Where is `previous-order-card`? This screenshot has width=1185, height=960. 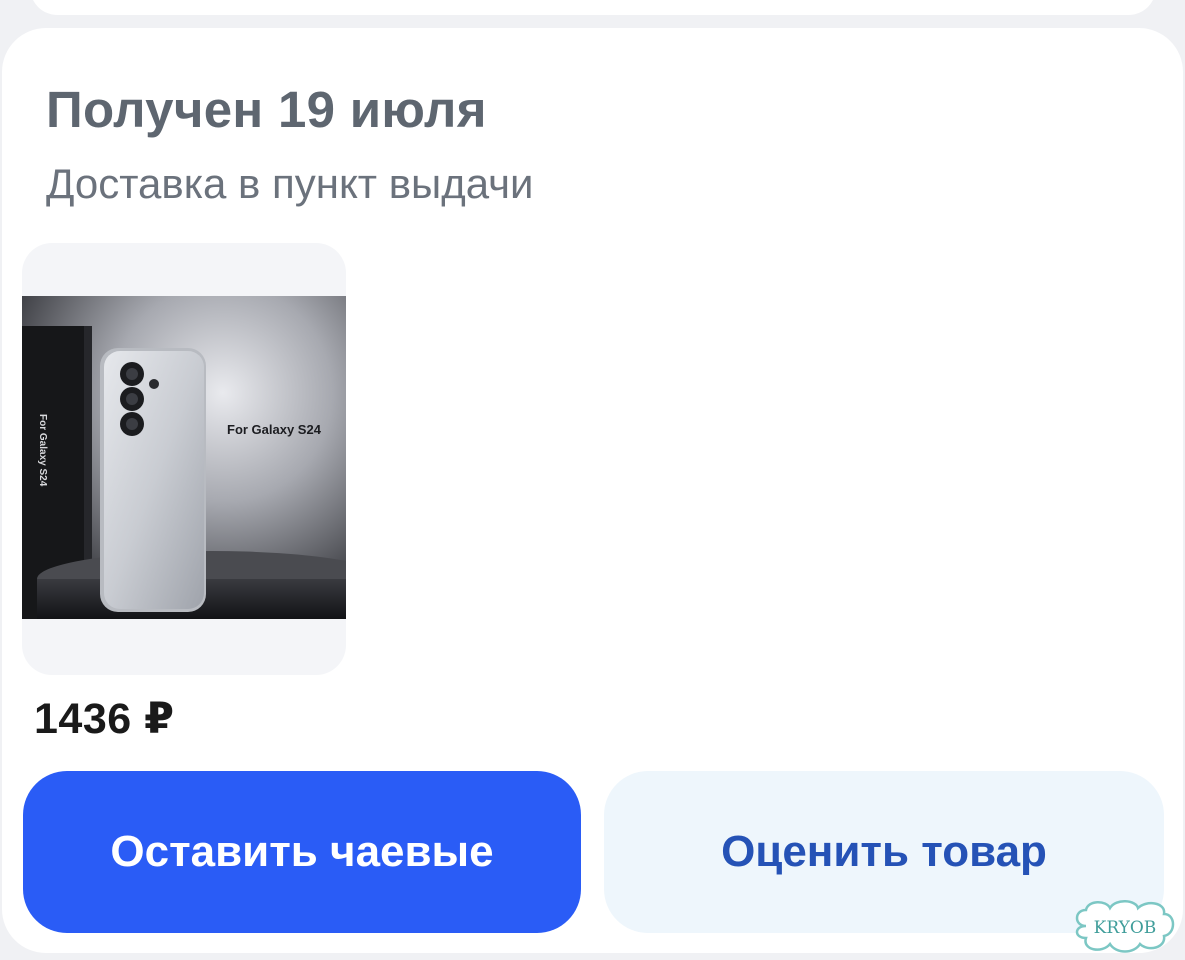
previous-order-card is located at coordinates (593, 7).